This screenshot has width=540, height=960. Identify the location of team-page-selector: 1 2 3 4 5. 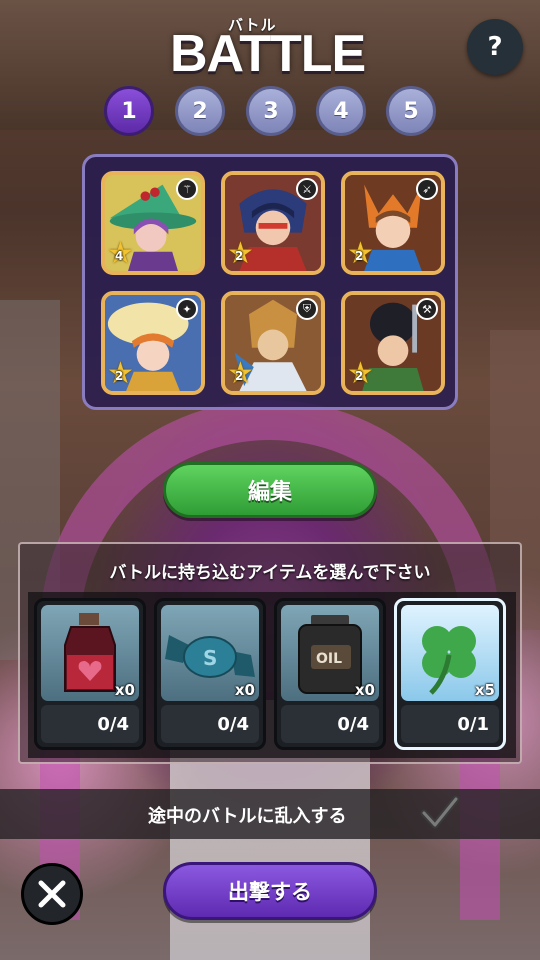
(274, 112).